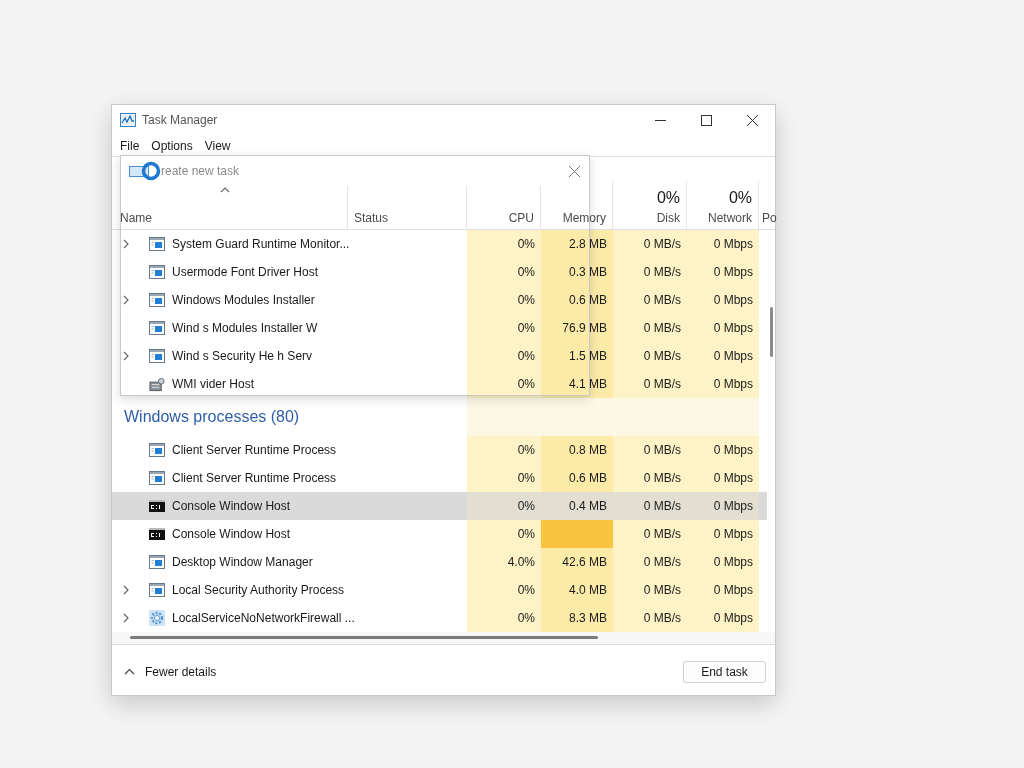  What do you see at coordinates (439, 328) in the screenshot?
I see `process-row: Wind s Modules Installer W 0% 76.9 MB 0 MB/s 0 Mbps` at bounding box center [439, 328].